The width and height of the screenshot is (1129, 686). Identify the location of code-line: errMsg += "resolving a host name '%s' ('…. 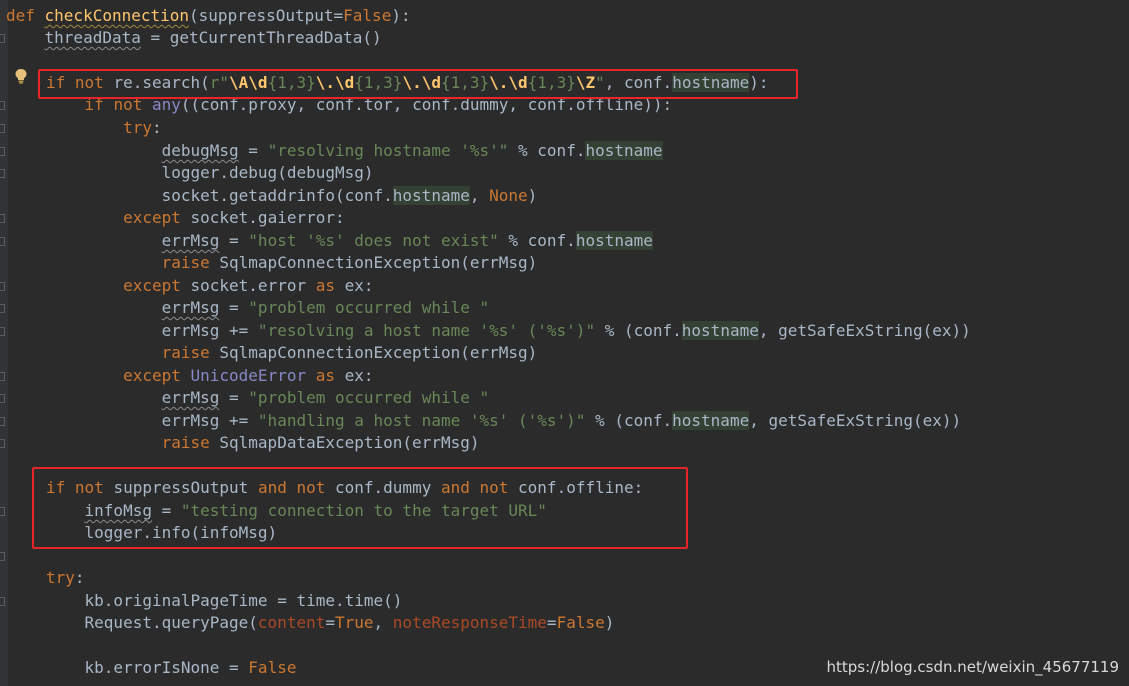
(508, 331).